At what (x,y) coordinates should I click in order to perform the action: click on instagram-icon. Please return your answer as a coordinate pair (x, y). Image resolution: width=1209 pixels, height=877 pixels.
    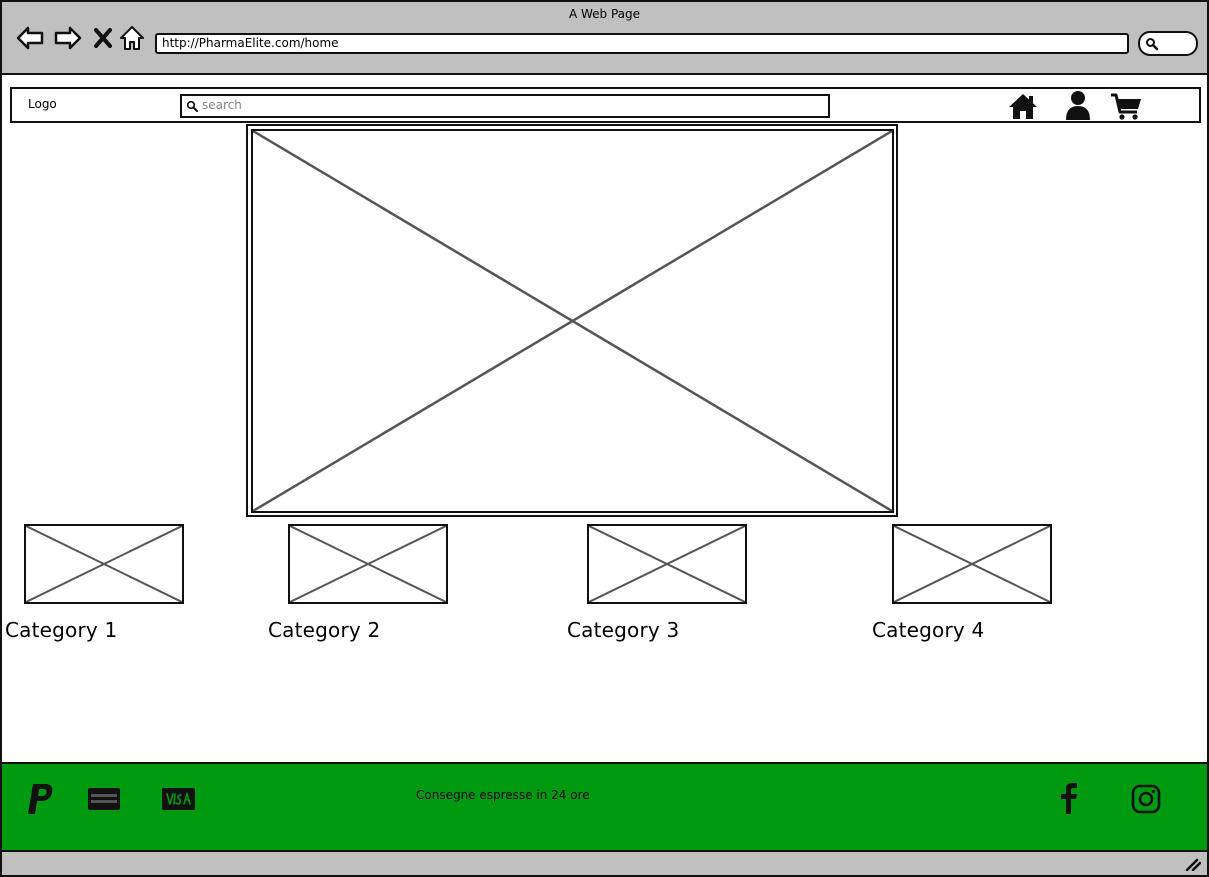
    Looking at the image, I should click on (1146, 799).